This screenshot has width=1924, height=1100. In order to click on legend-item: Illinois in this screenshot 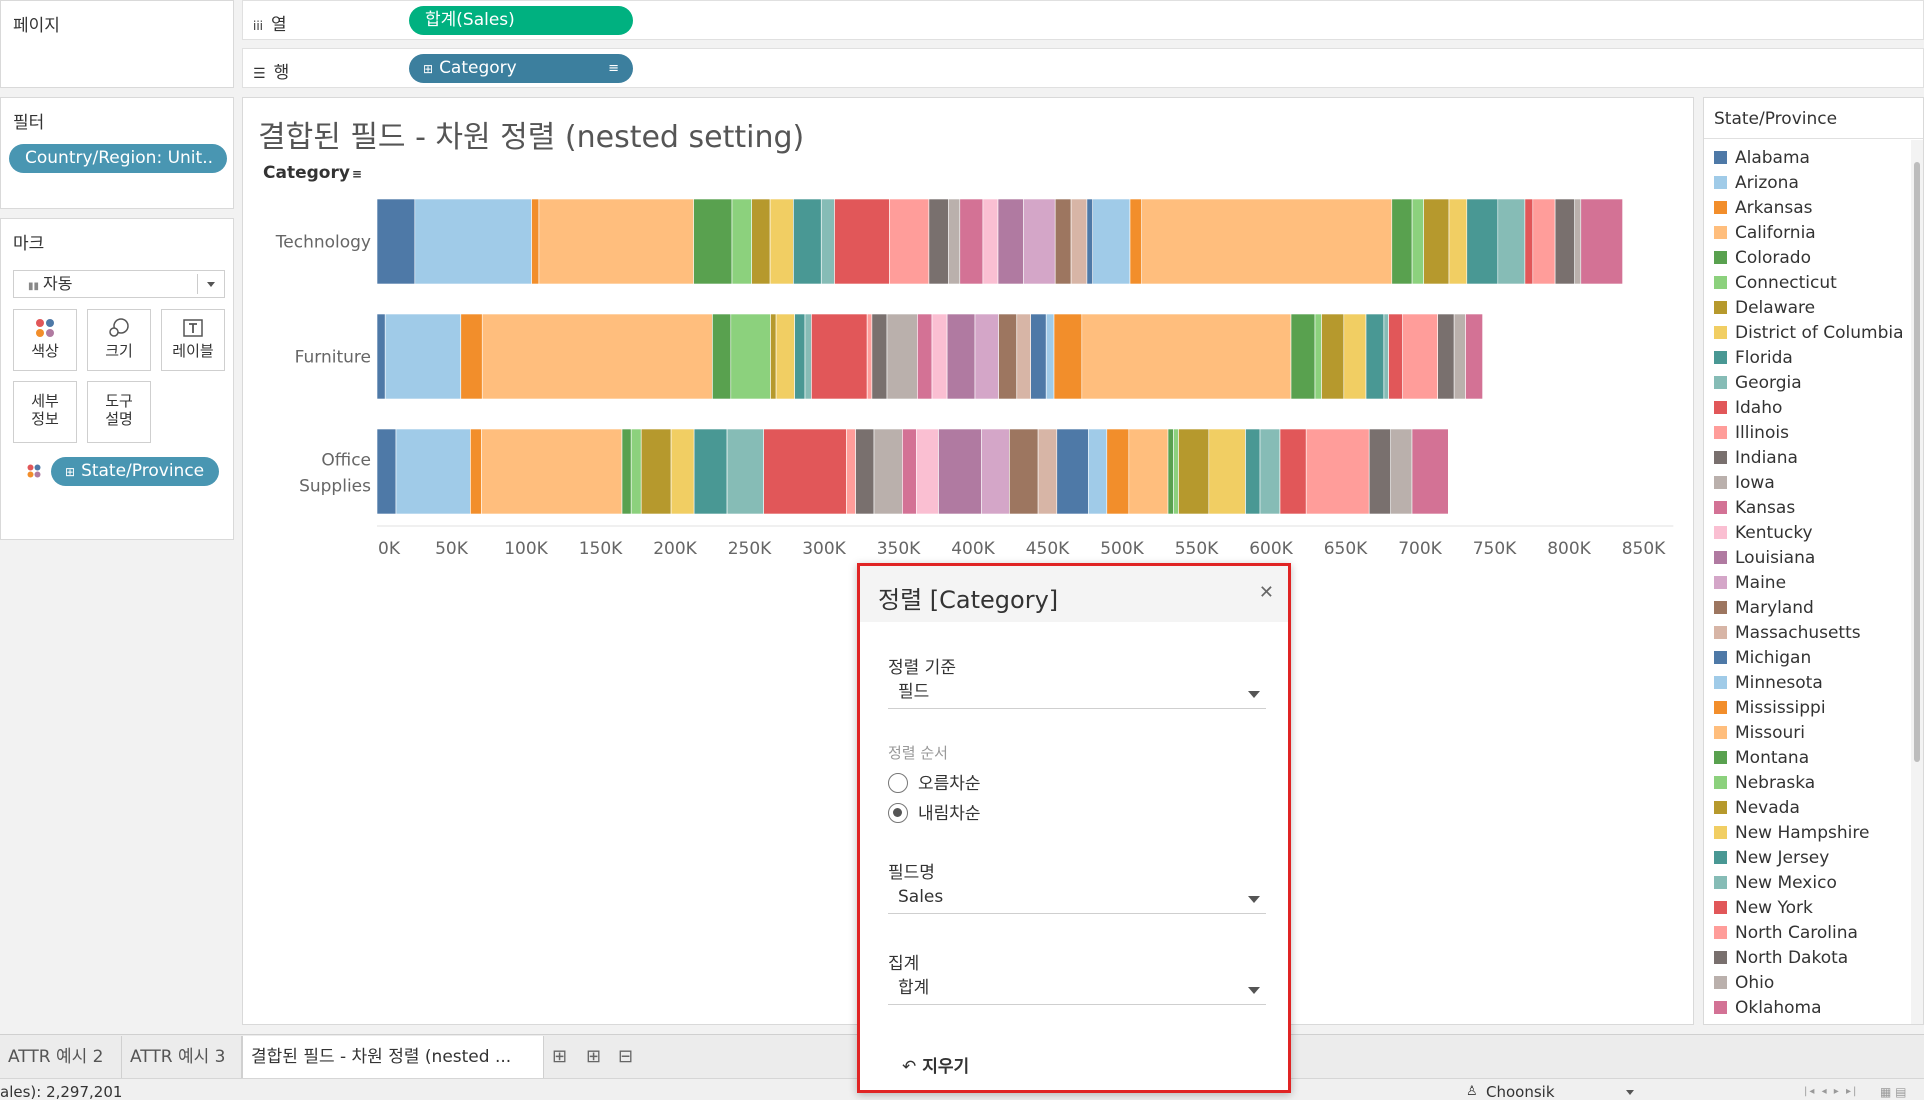, I will do `click(1751, 433)`.